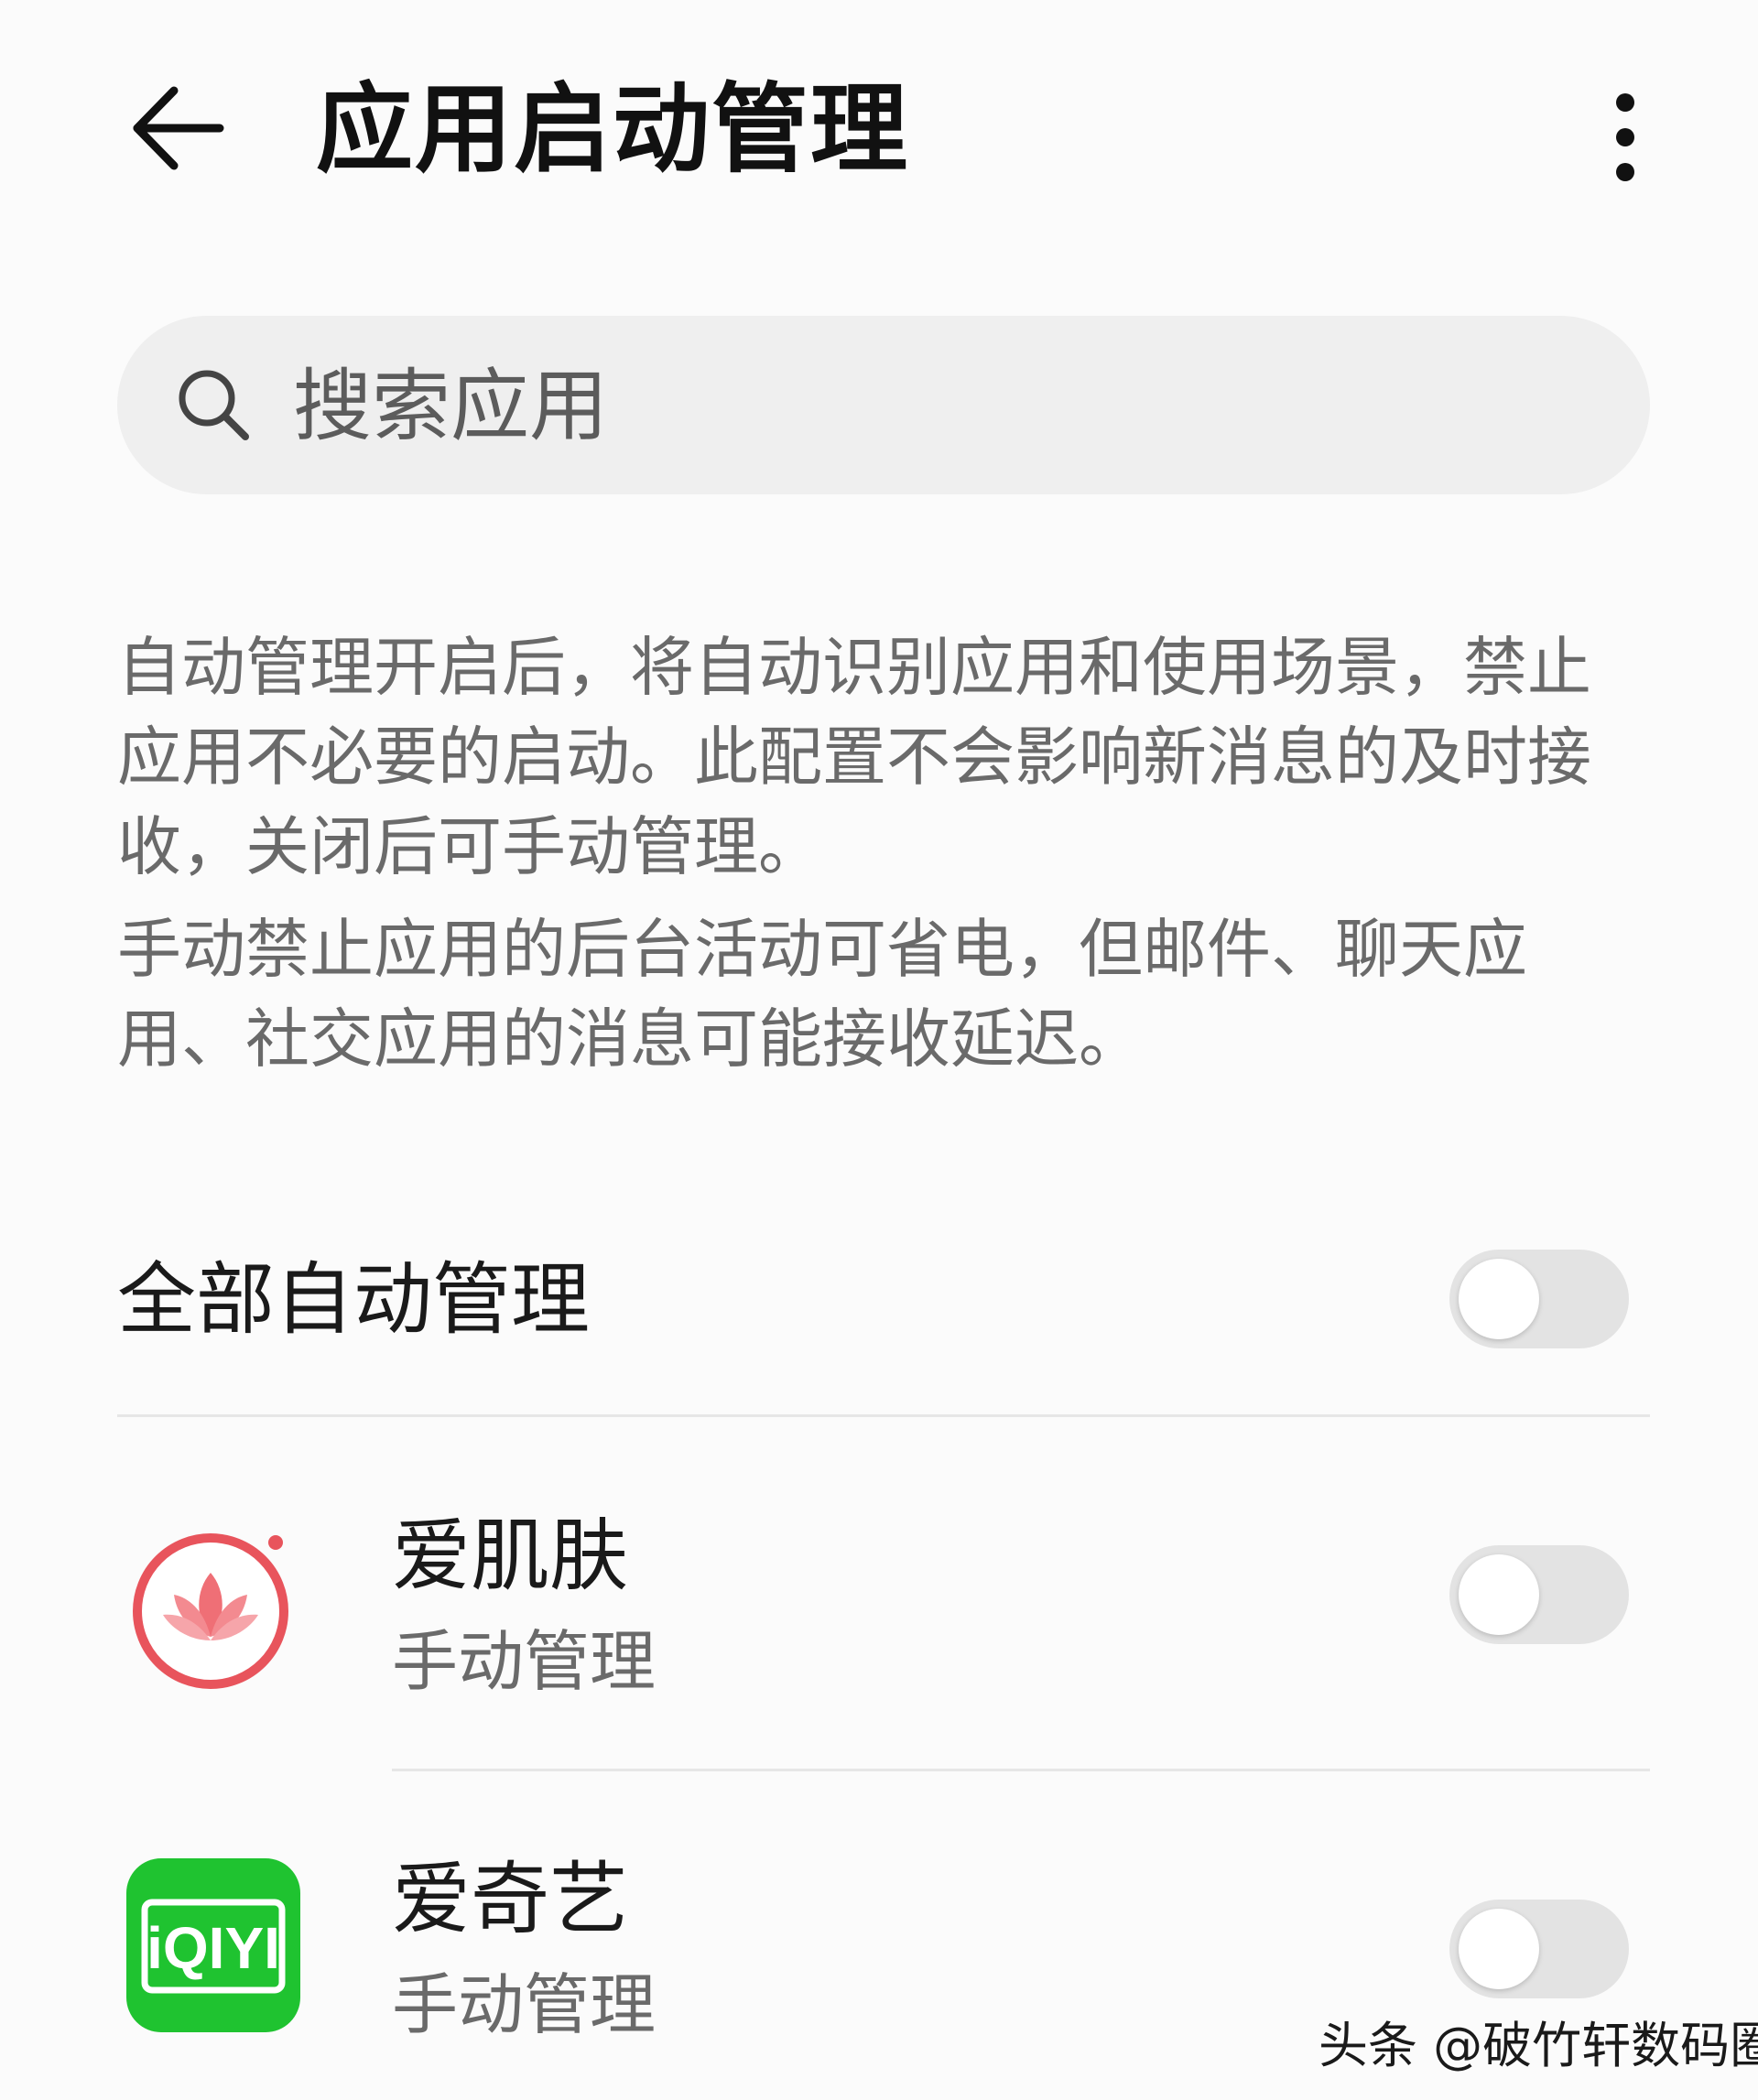 The image size is (1758, 2100). I want to click on description-paragraph-2: 手动禁止应用的后台活动可省电，但邮件、聊天应用、社交应用的消息可能接收延迟。, so click(822, 994).